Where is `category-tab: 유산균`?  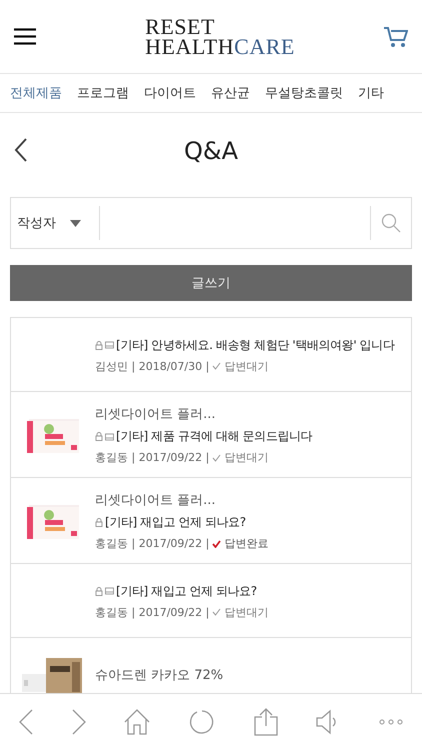 category-tab: 유산균 is located at coordinates (230, 93).